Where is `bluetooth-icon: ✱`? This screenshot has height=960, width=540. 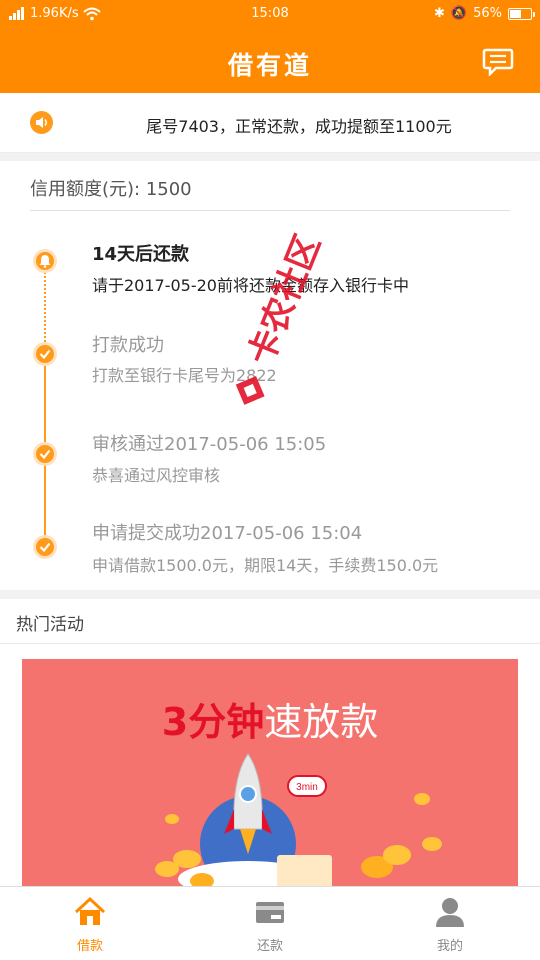
bluetooth-icon: ✱ is located at coordinates (439, 13).